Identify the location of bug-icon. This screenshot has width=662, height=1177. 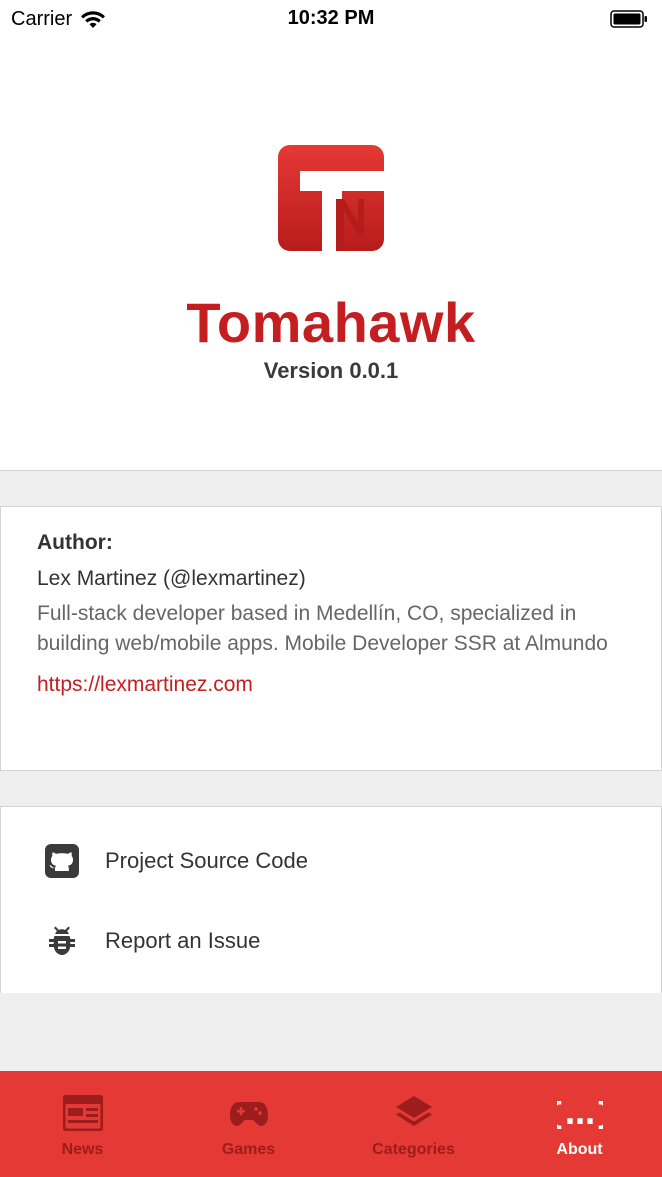
(62, 941).